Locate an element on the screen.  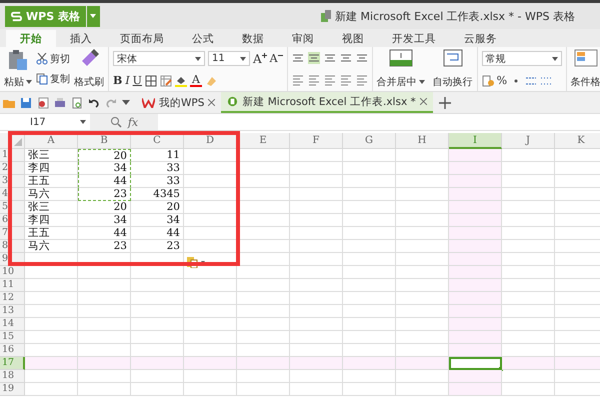
table-cell: 马六 is located at coordinates (51, 246).